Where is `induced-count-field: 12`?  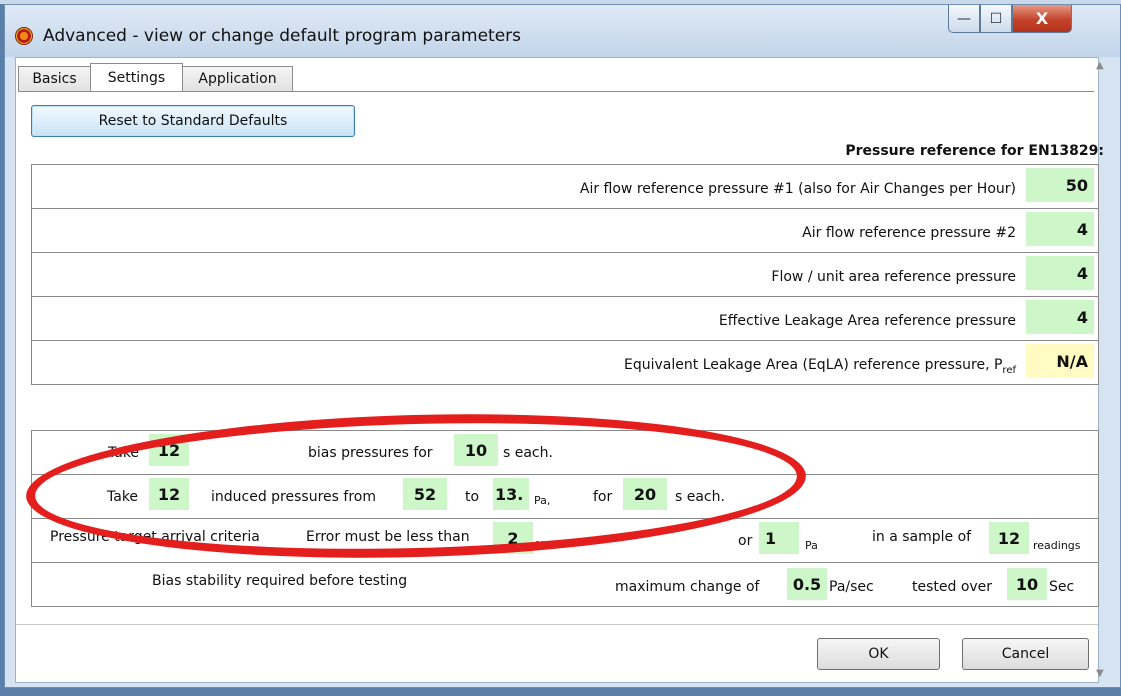
induced-count-field: 12 is located at coordinates (169, 494).